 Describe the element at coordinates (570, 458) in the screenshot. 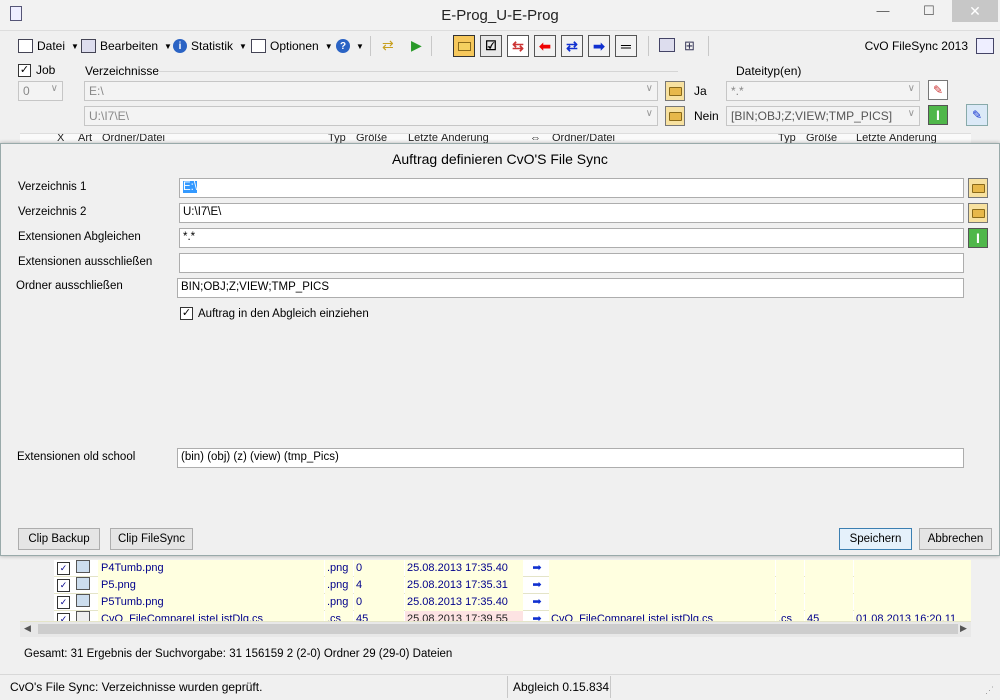

I see `ext-old-input: (bin) (obj) (z) (view) (tmp_Pics)` at that location.